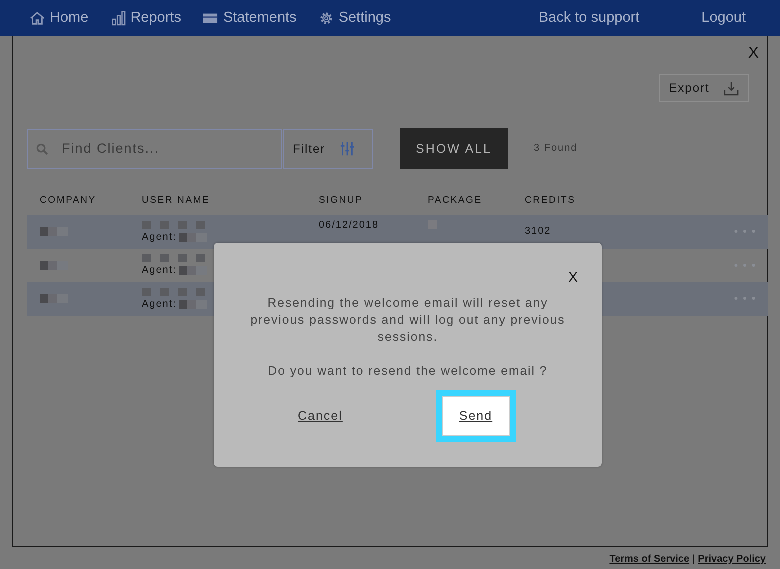 This screenshot has height=569, width=780. What do you see at coordinates (326, 18) in the screenshot?
I see `settings-icon` at bounding box center [326, 18].